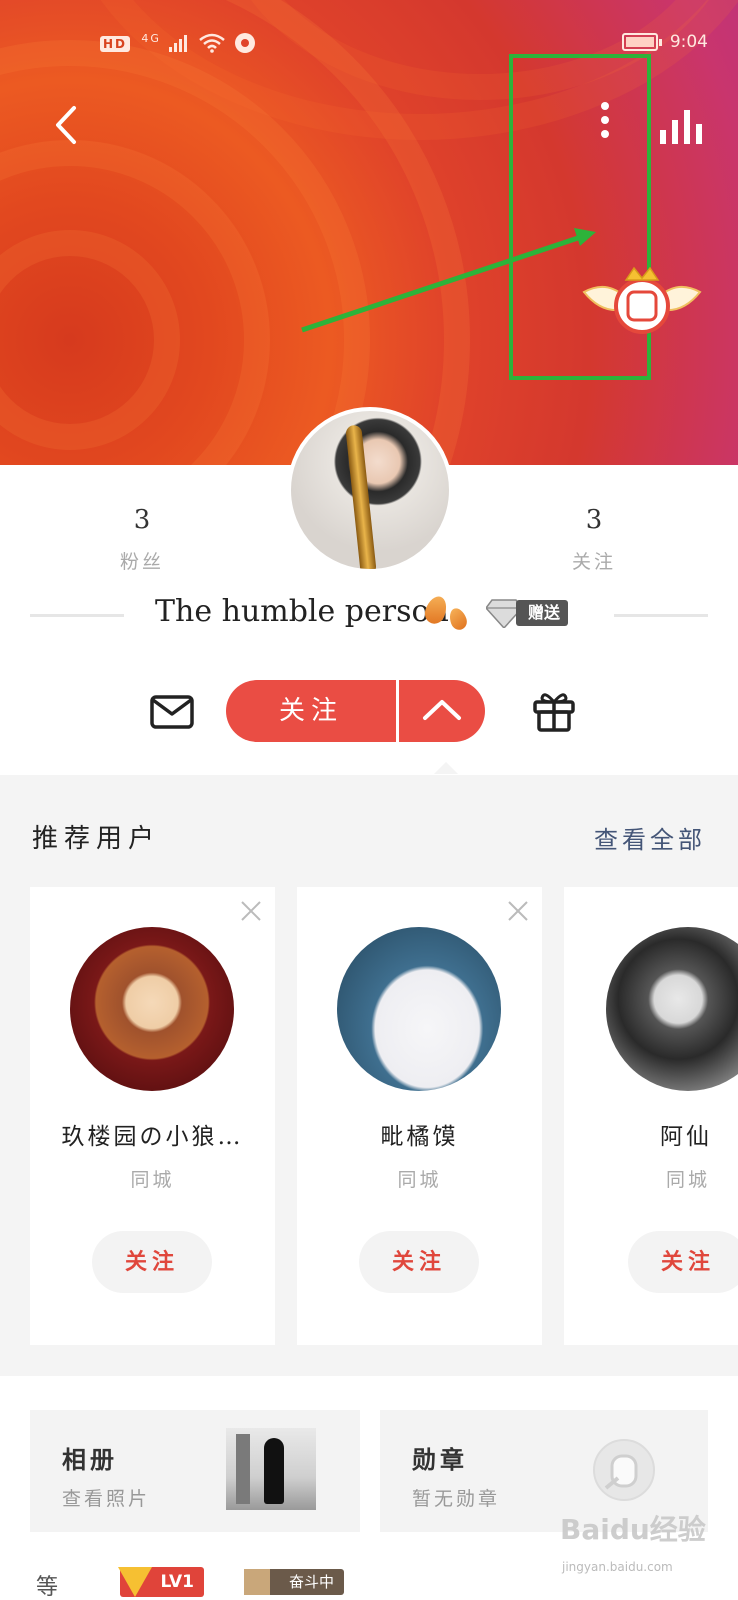 The height and width of the screenshot is (1600, 738). I want to click on fans-label: 粉丝, so click(141, 562).